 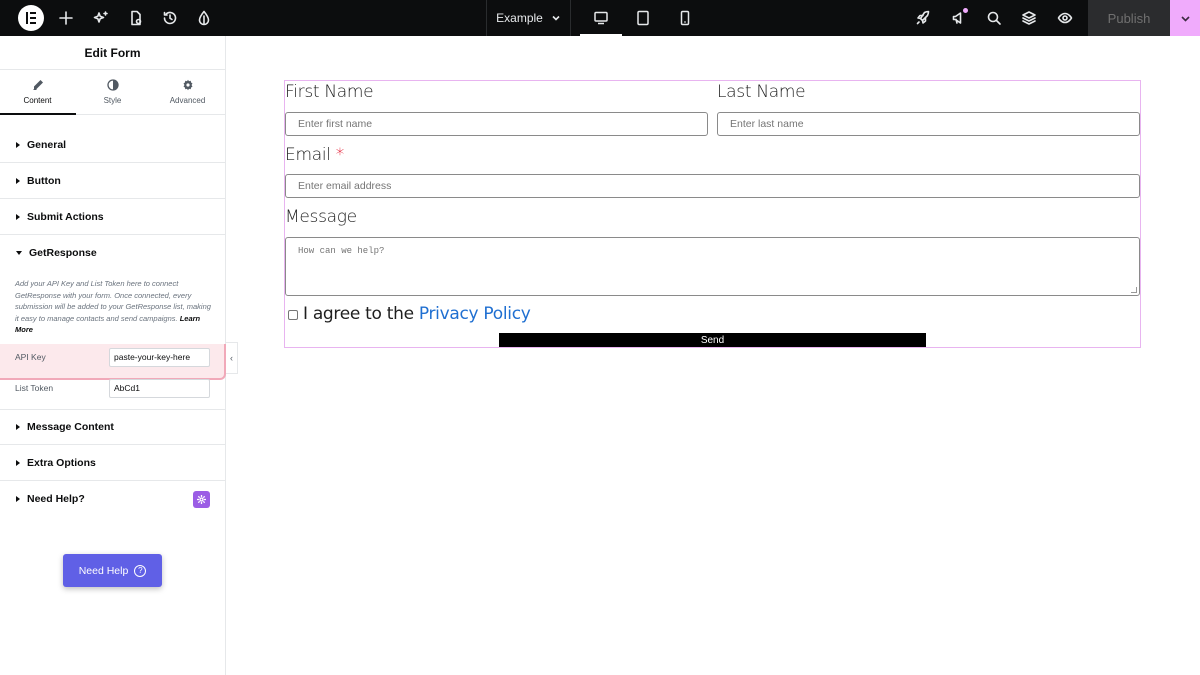 What do you see at coordinates (994, 18) in the screenshot?
I see `search-icon` at bounding box center [994, 18].